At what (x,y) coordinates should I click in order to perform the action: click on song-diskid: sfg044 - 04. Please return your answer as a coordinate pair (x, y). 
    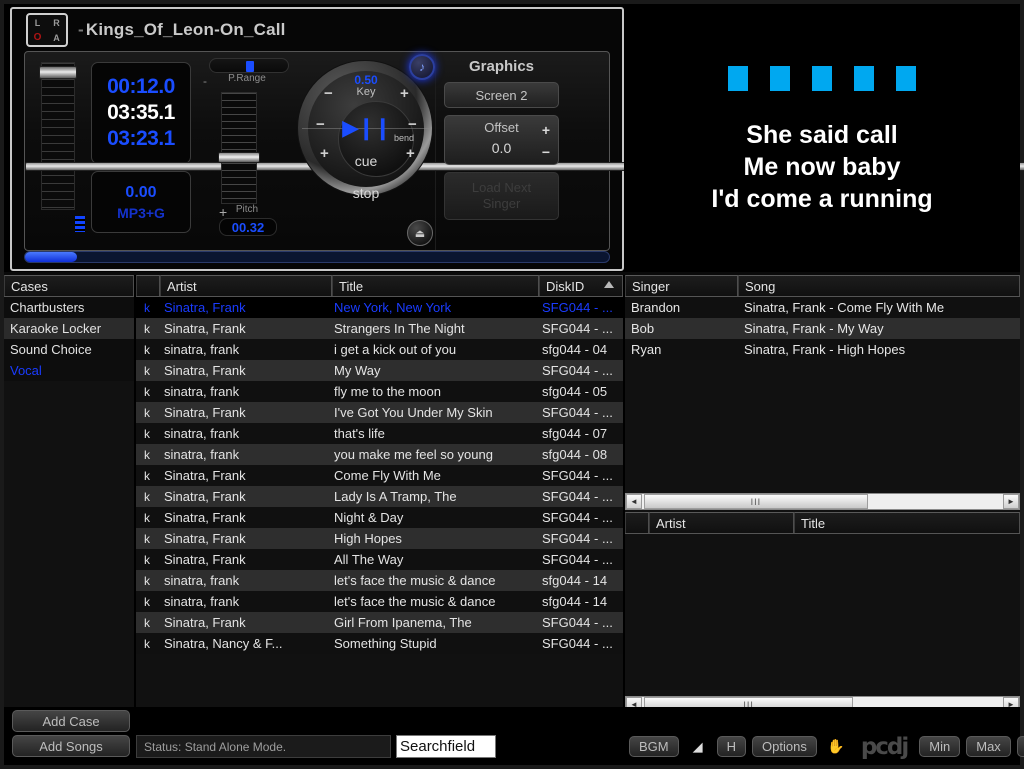
    Looking at the image, I should click on (575, 349).